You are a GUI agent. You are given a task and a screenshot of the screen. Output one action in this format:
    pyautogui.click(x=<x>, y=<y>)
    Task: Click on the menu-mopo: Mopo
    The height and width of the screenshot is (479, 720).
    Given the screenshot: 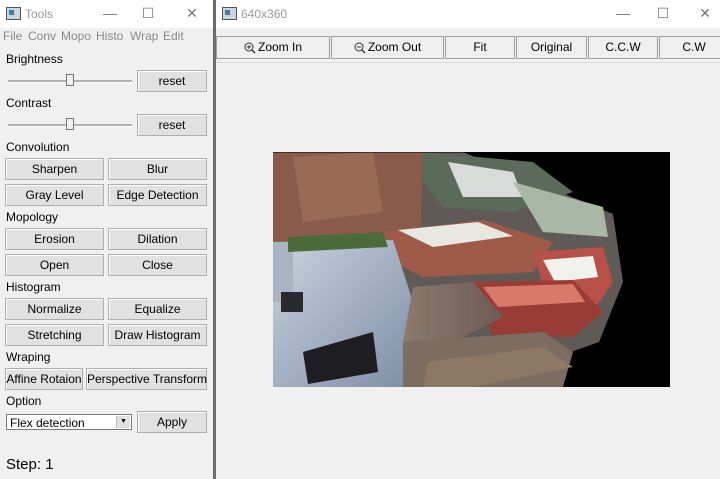 What is the action you would take?
    pyautogui.click(x=76, y=36)
    